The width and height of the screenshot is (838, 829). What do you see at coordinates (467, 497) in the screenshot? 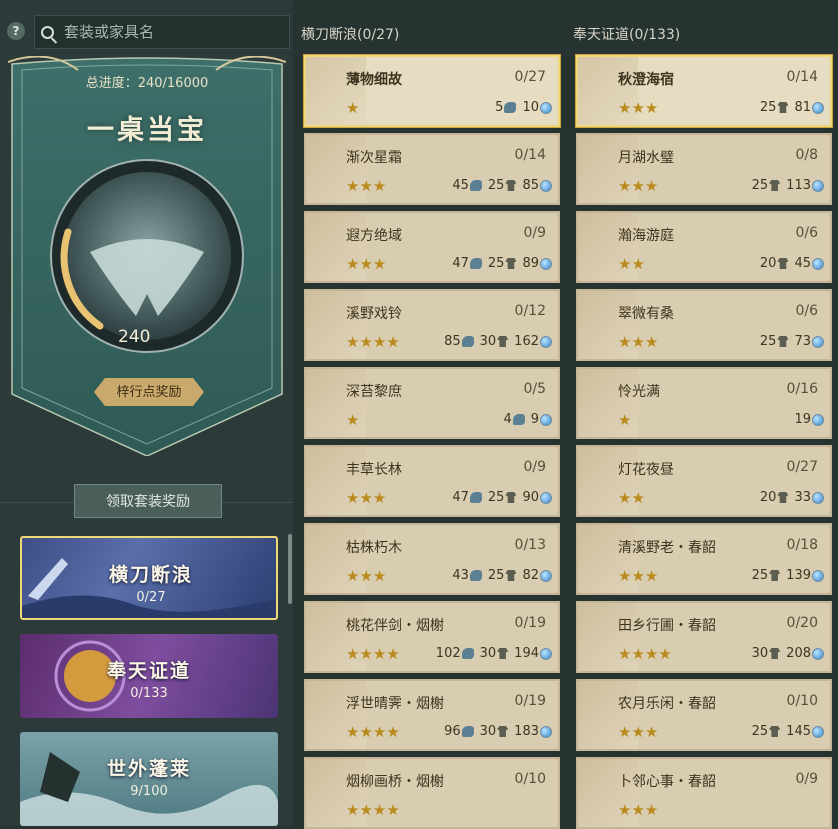
I see `stat-blue: 47` at bounding box center [467, 497].